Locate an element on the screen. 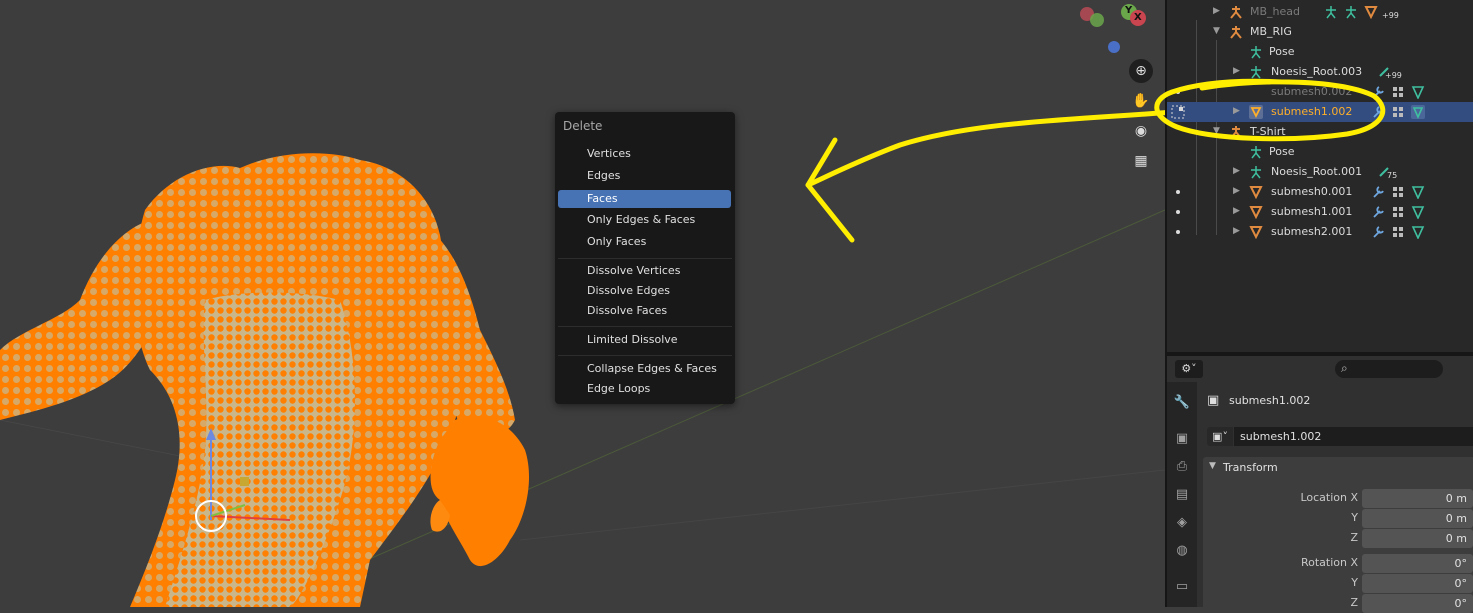  grid-view-icon: ▦ is located at coordinates (1141, 161).